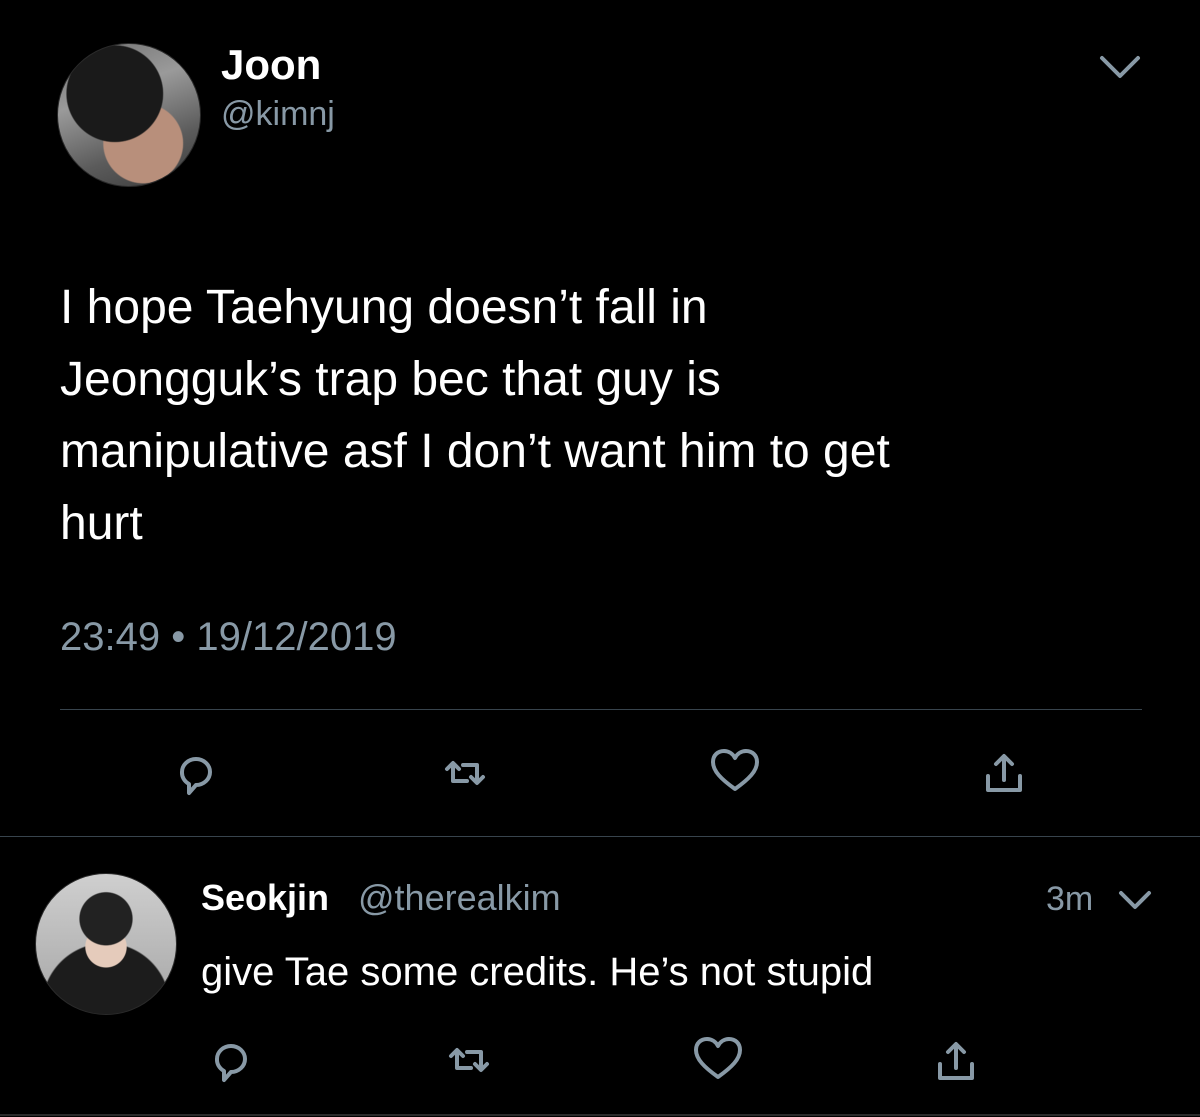  I want to click on reply-author-display-name: Seokjin, so click(265, 898).